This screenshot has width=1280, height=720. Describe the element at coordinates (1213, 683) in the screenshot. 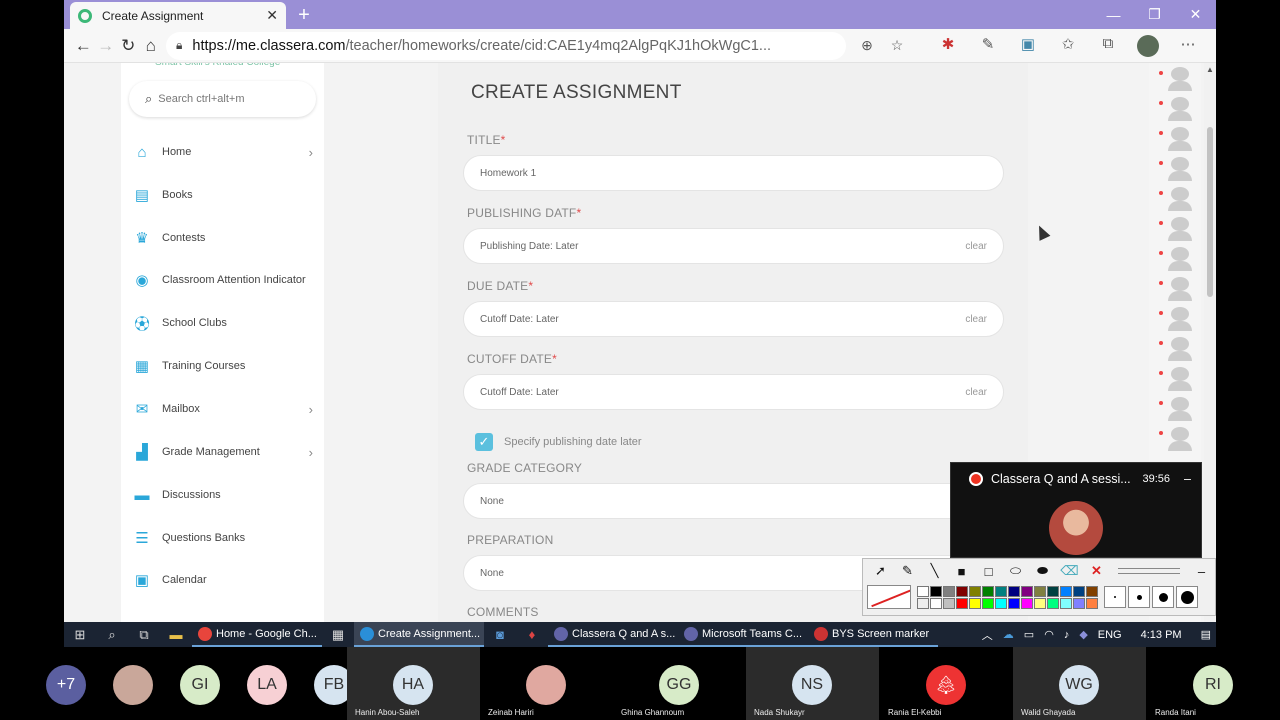

I see `participant-tile: RI Randa Itani` at that location.